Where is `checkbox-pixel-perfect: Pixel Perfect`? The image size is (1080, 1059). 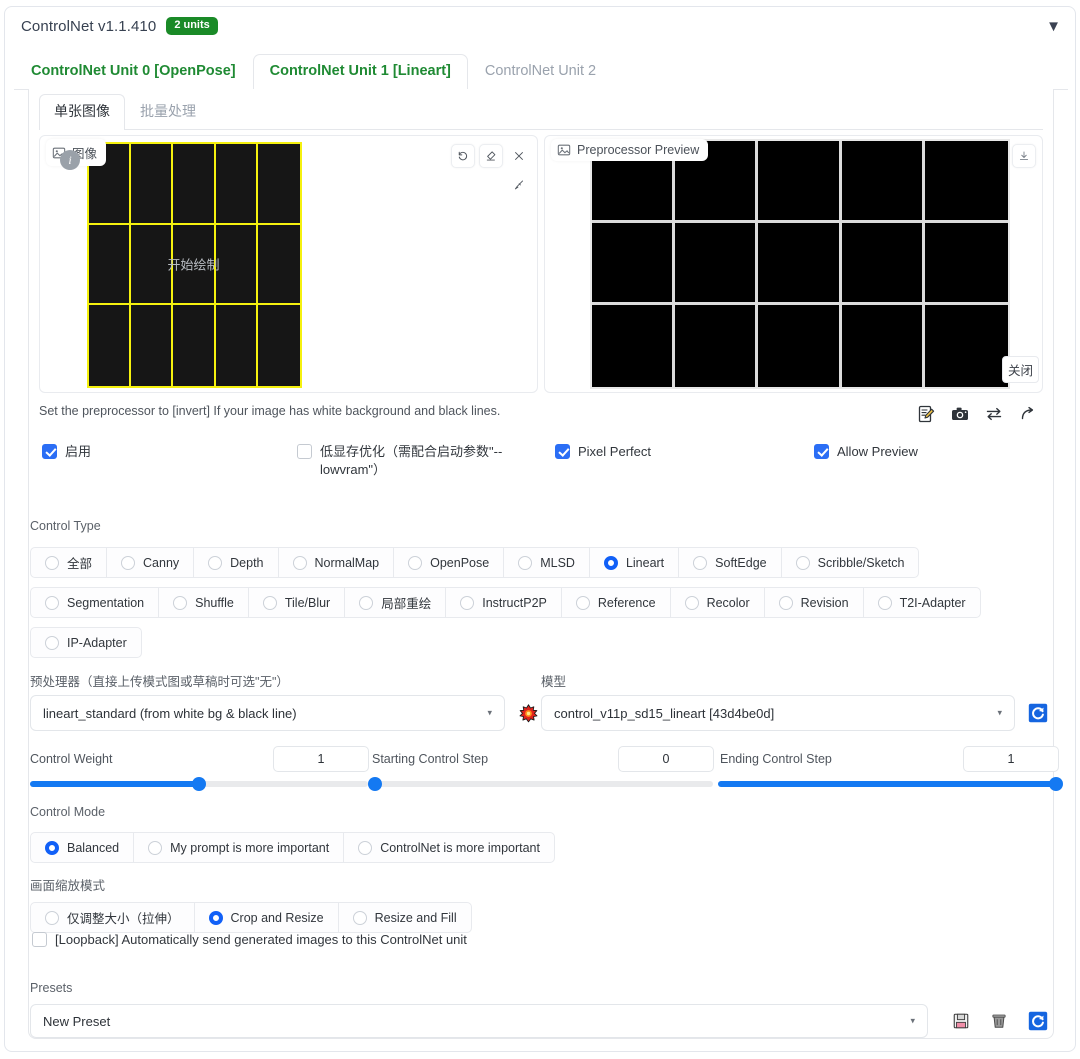
checkbox-pixel-perfect: Pixel Perfect is located at coordinates (665, 452).